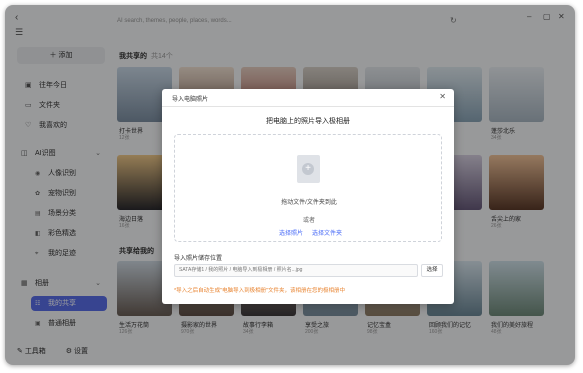 The height and width of the screenshot is (373, 583). I want to click on plus-icon: +, so click(308, 169).